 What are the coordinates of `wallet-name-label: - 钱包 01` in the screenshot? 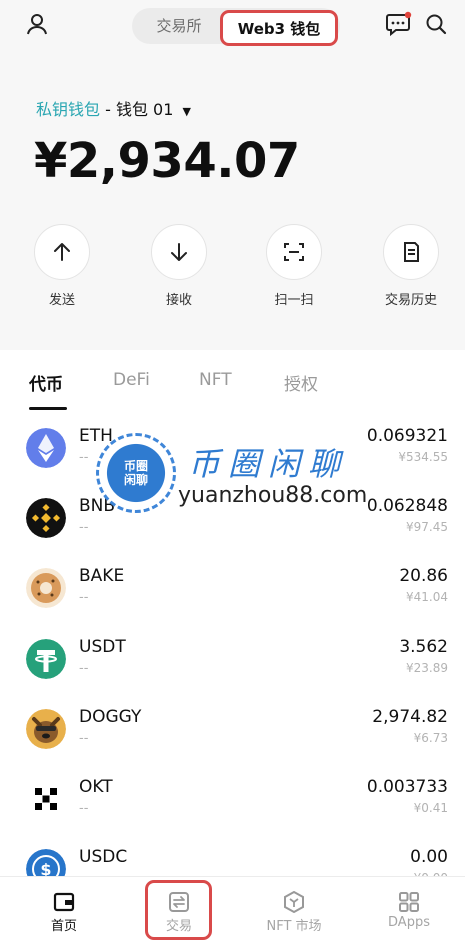 It's located at (137, 109).